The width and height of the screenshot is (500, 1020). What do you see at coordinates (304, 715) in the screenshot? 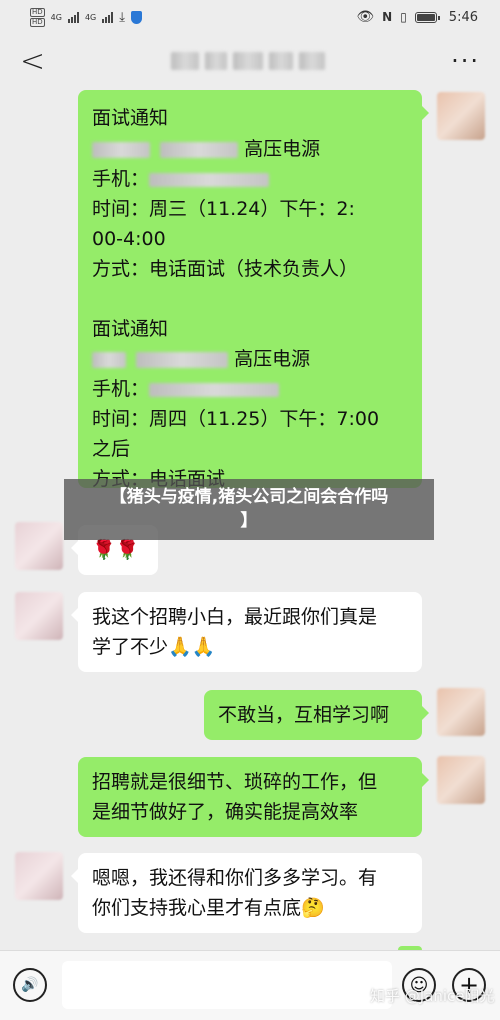
I see `message-text: 不敢当，互相学习啊` at bounding box center [304, 715].